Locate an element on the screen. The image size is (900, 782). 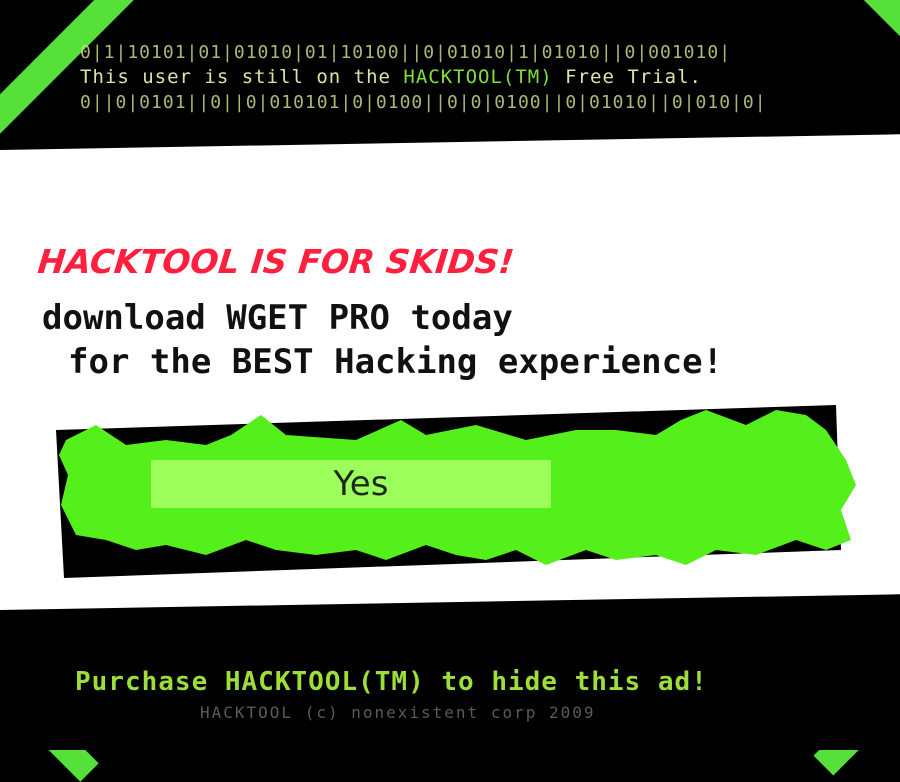
yes-button-label: Yes is located at coordinates (361, 484).